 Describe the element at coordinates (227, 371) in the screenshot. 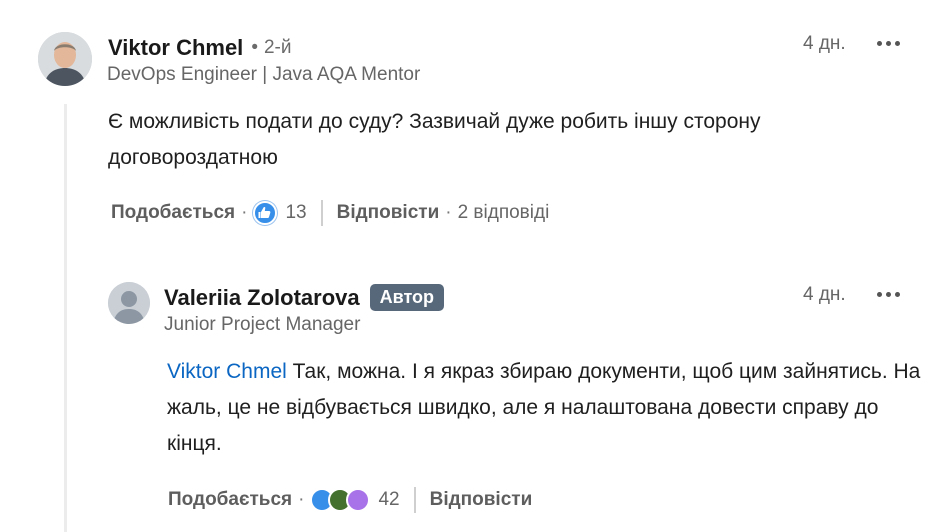

I see `mention-link: Viktor Chmel` at that location.